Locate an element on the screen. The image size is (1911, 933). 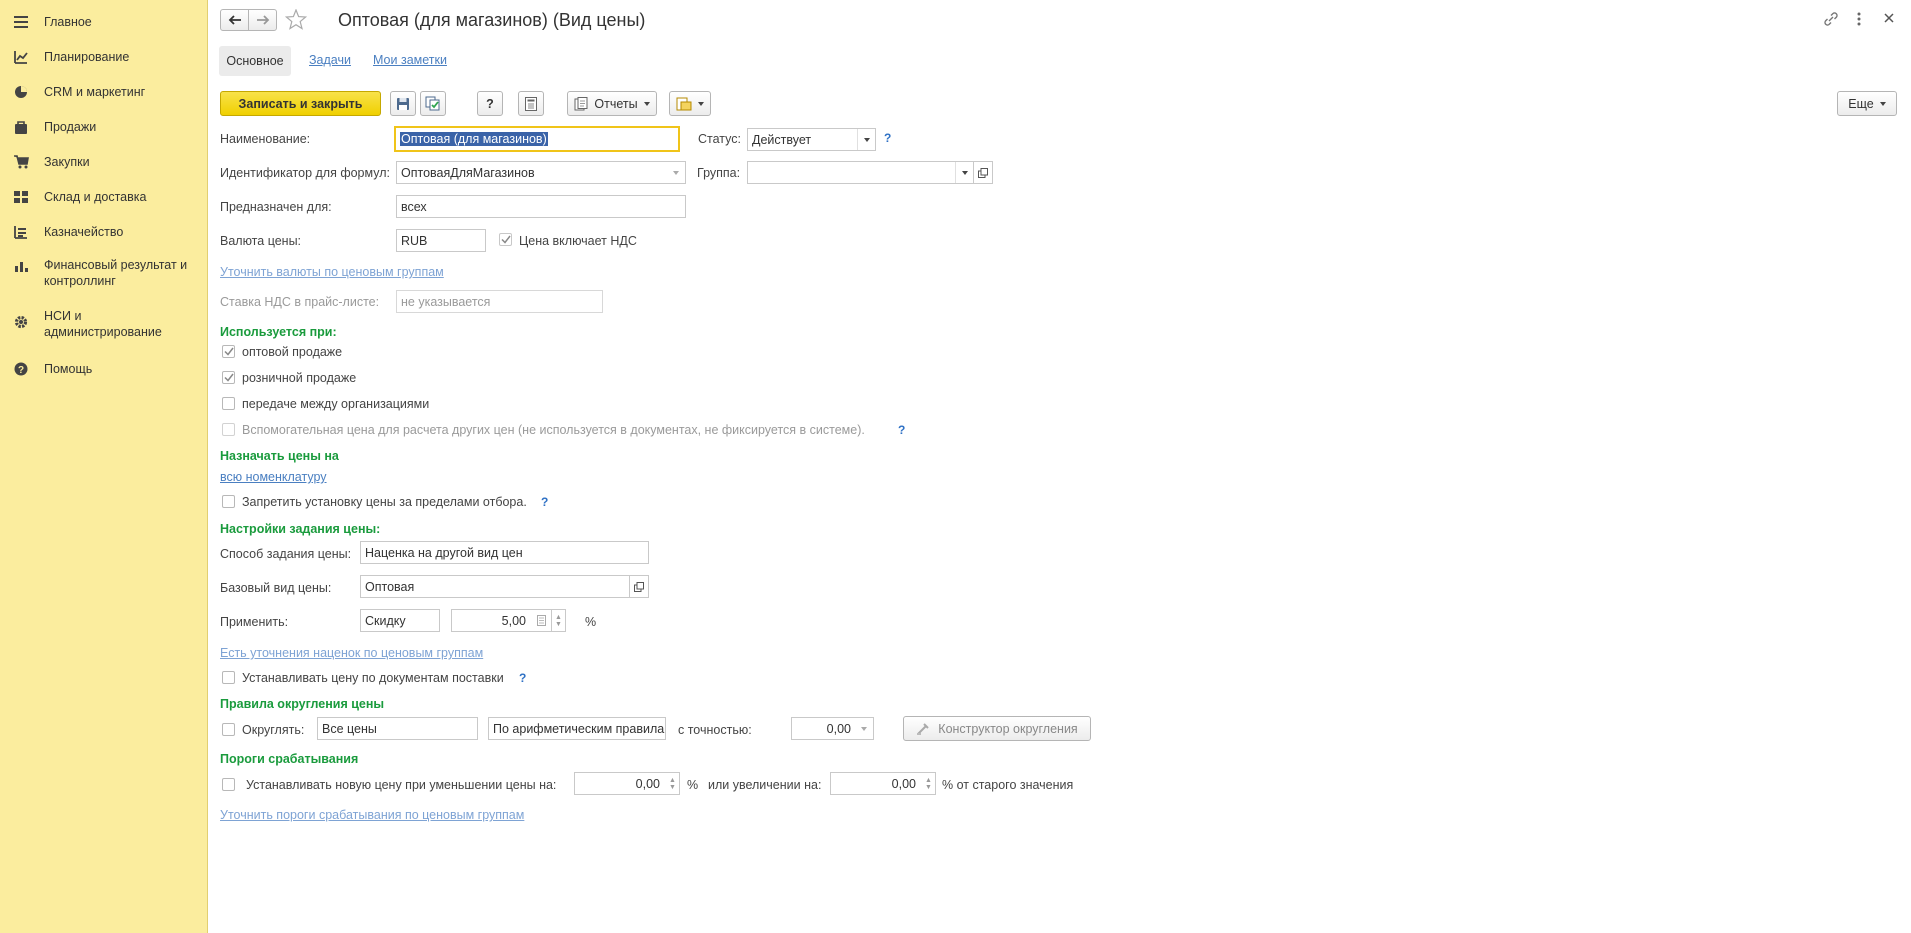
group-open-button is located at coordinates (983, 172).